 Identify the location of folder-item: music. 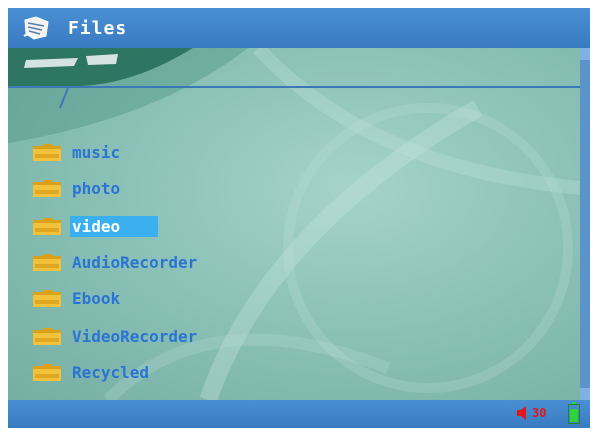
(78, 152).